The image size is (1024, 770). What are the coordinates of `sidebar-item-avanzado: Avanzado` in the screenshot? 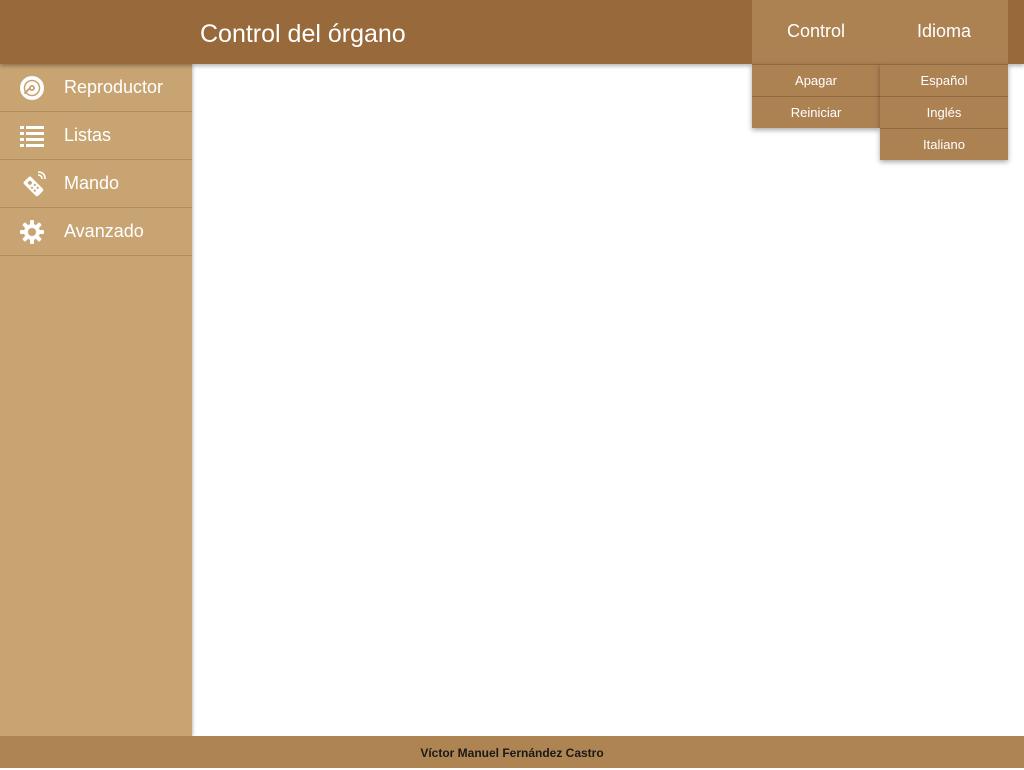 It's located at (96, 232).